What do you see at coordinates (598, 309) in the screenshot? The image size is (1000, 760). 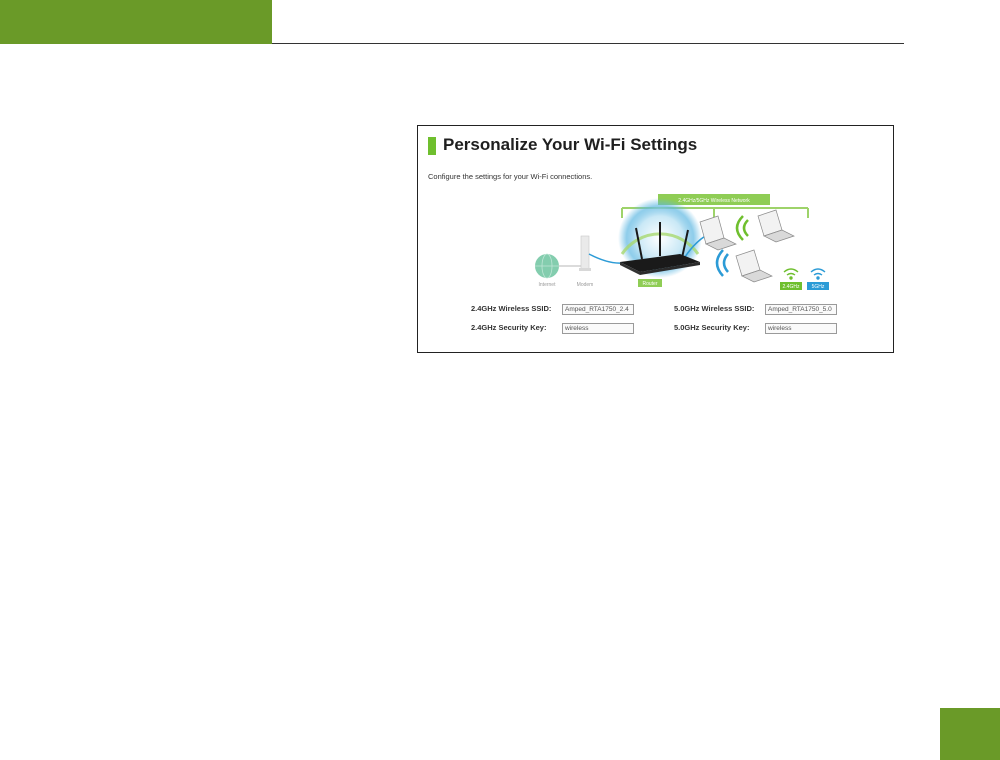 I see `ssid-24-input: Amped_RTA1750_2.4` at bounding box center [598, 309].